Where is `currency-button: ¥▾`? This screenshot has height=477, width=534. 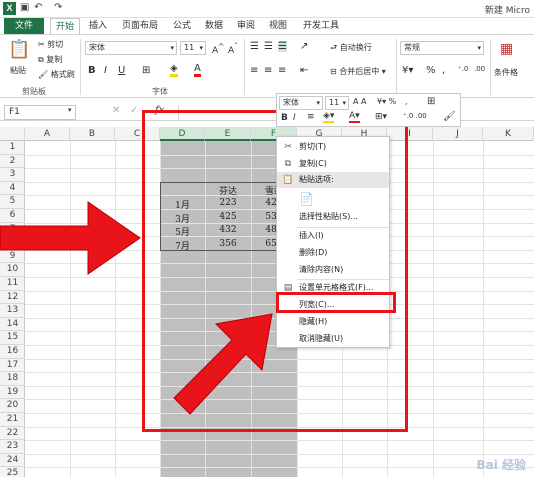
currency-button: ¥▾ is located at coordinates (407, 70).